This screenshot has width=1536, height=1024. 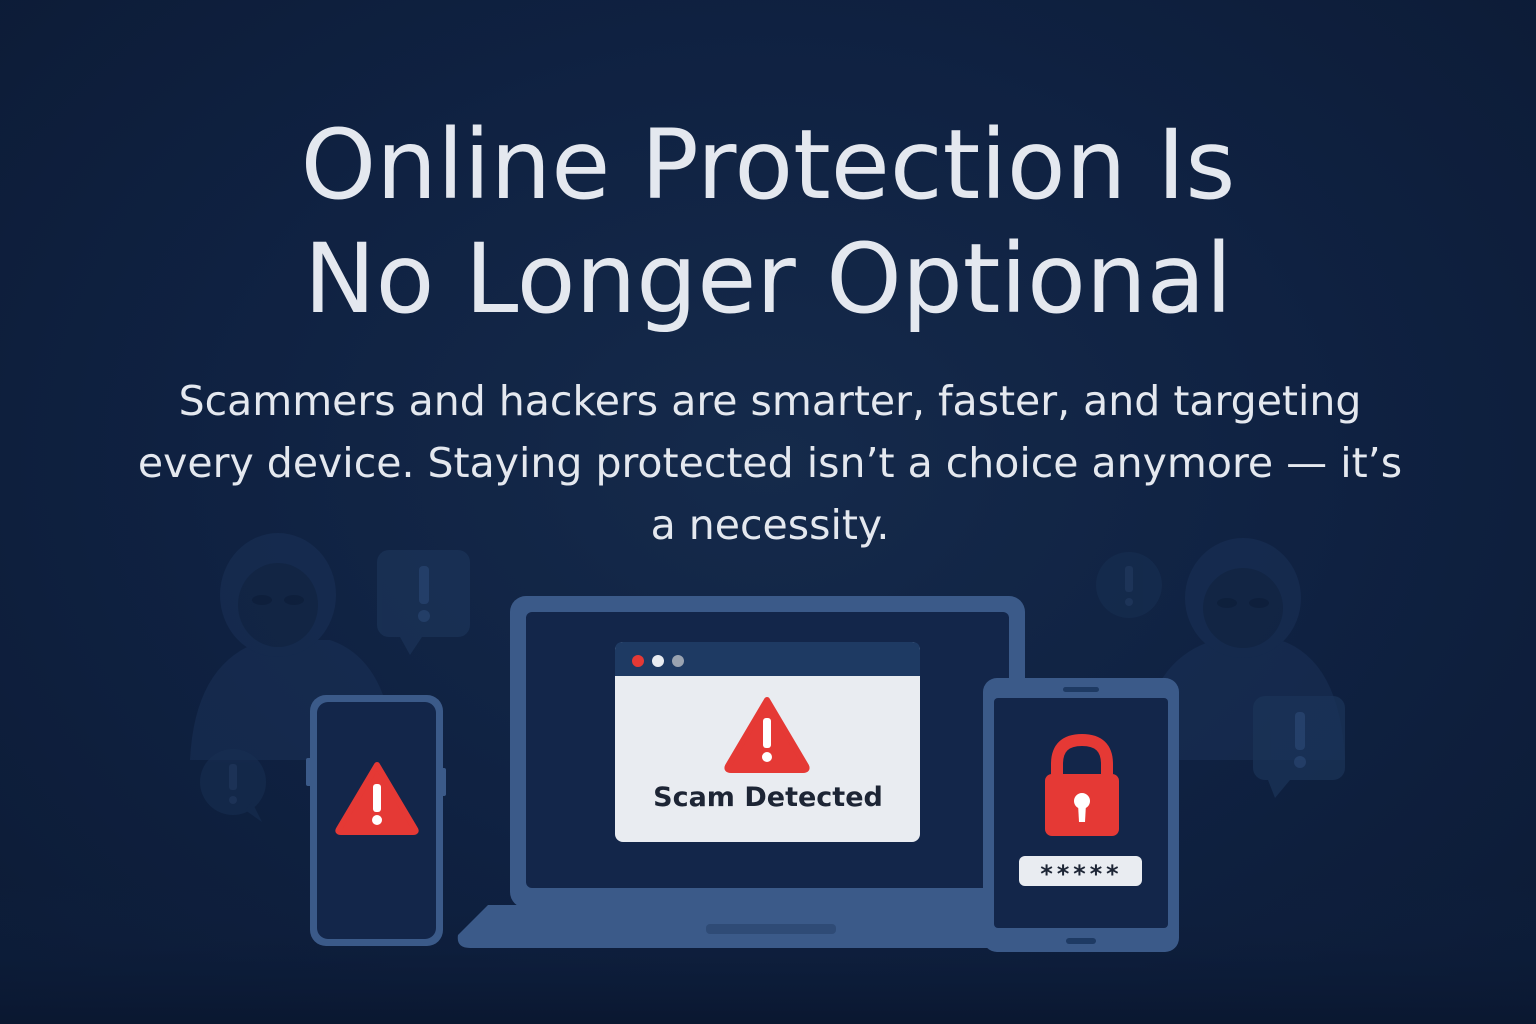 I want to click on window-close-dot, so click(x=638, y=661).